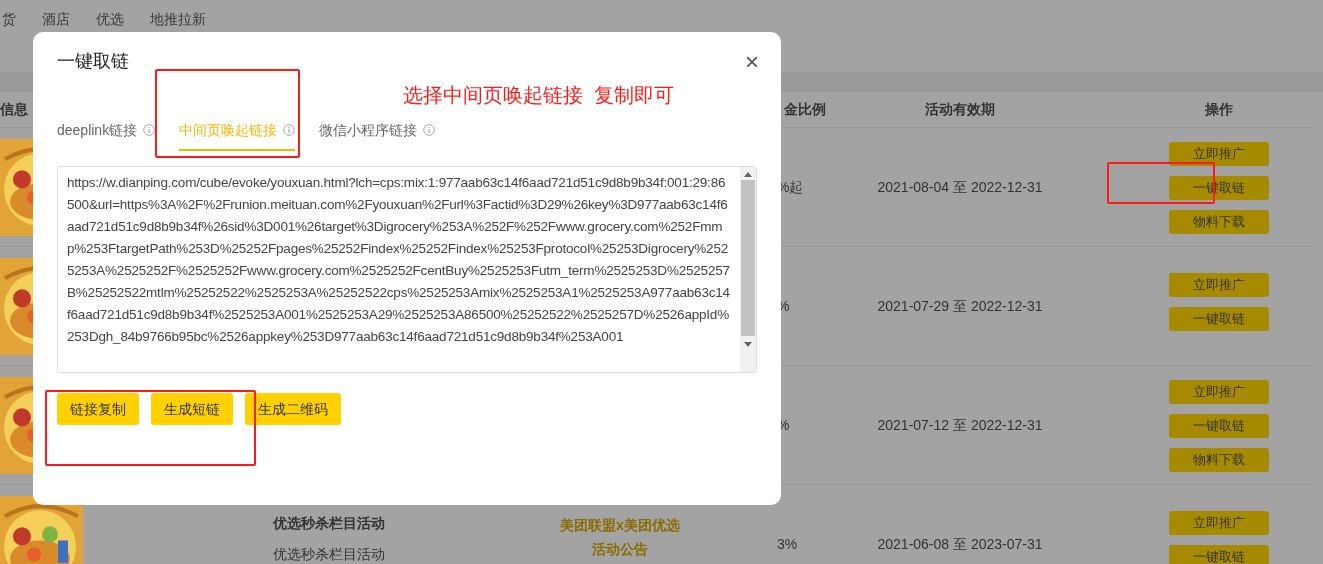  What do you see at coordinates (787, 544) in the screenshot?
I see `table-cell-text: 3%` at bounding box center [787, 544].